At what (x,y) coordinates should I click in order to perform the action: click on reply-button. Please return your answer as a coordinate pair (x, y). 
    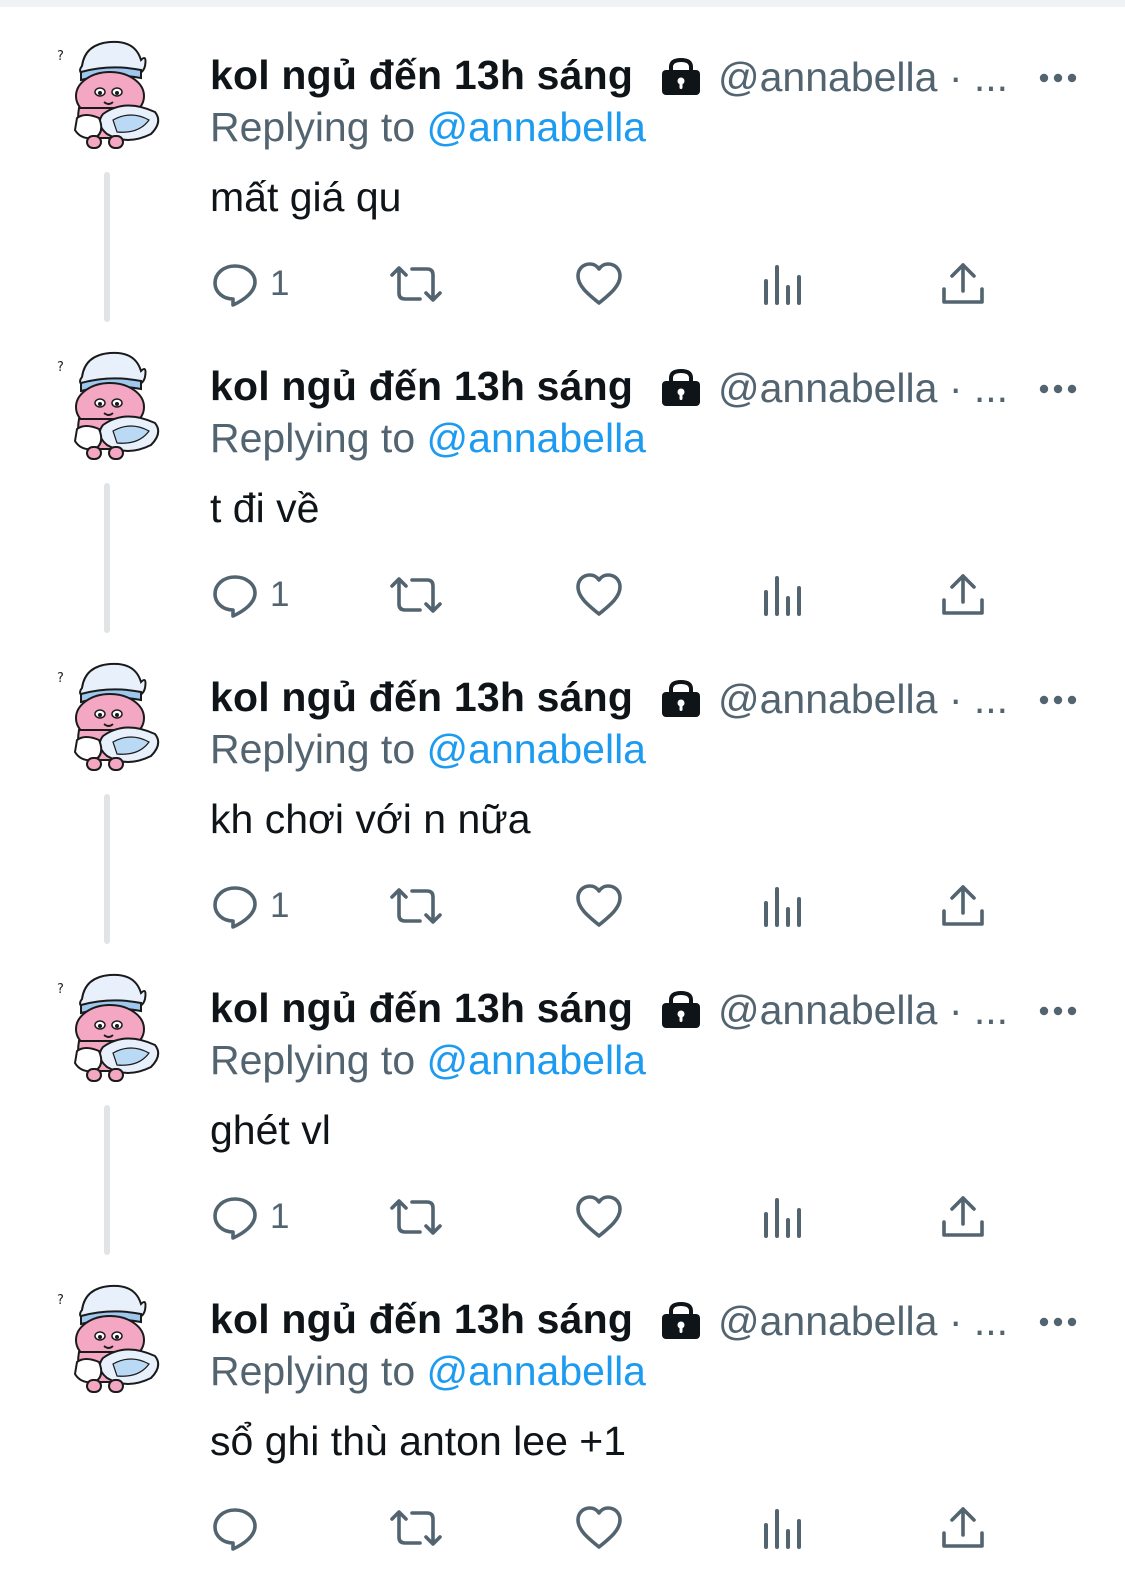
    Looking at the image, I should click on (240, 1528).